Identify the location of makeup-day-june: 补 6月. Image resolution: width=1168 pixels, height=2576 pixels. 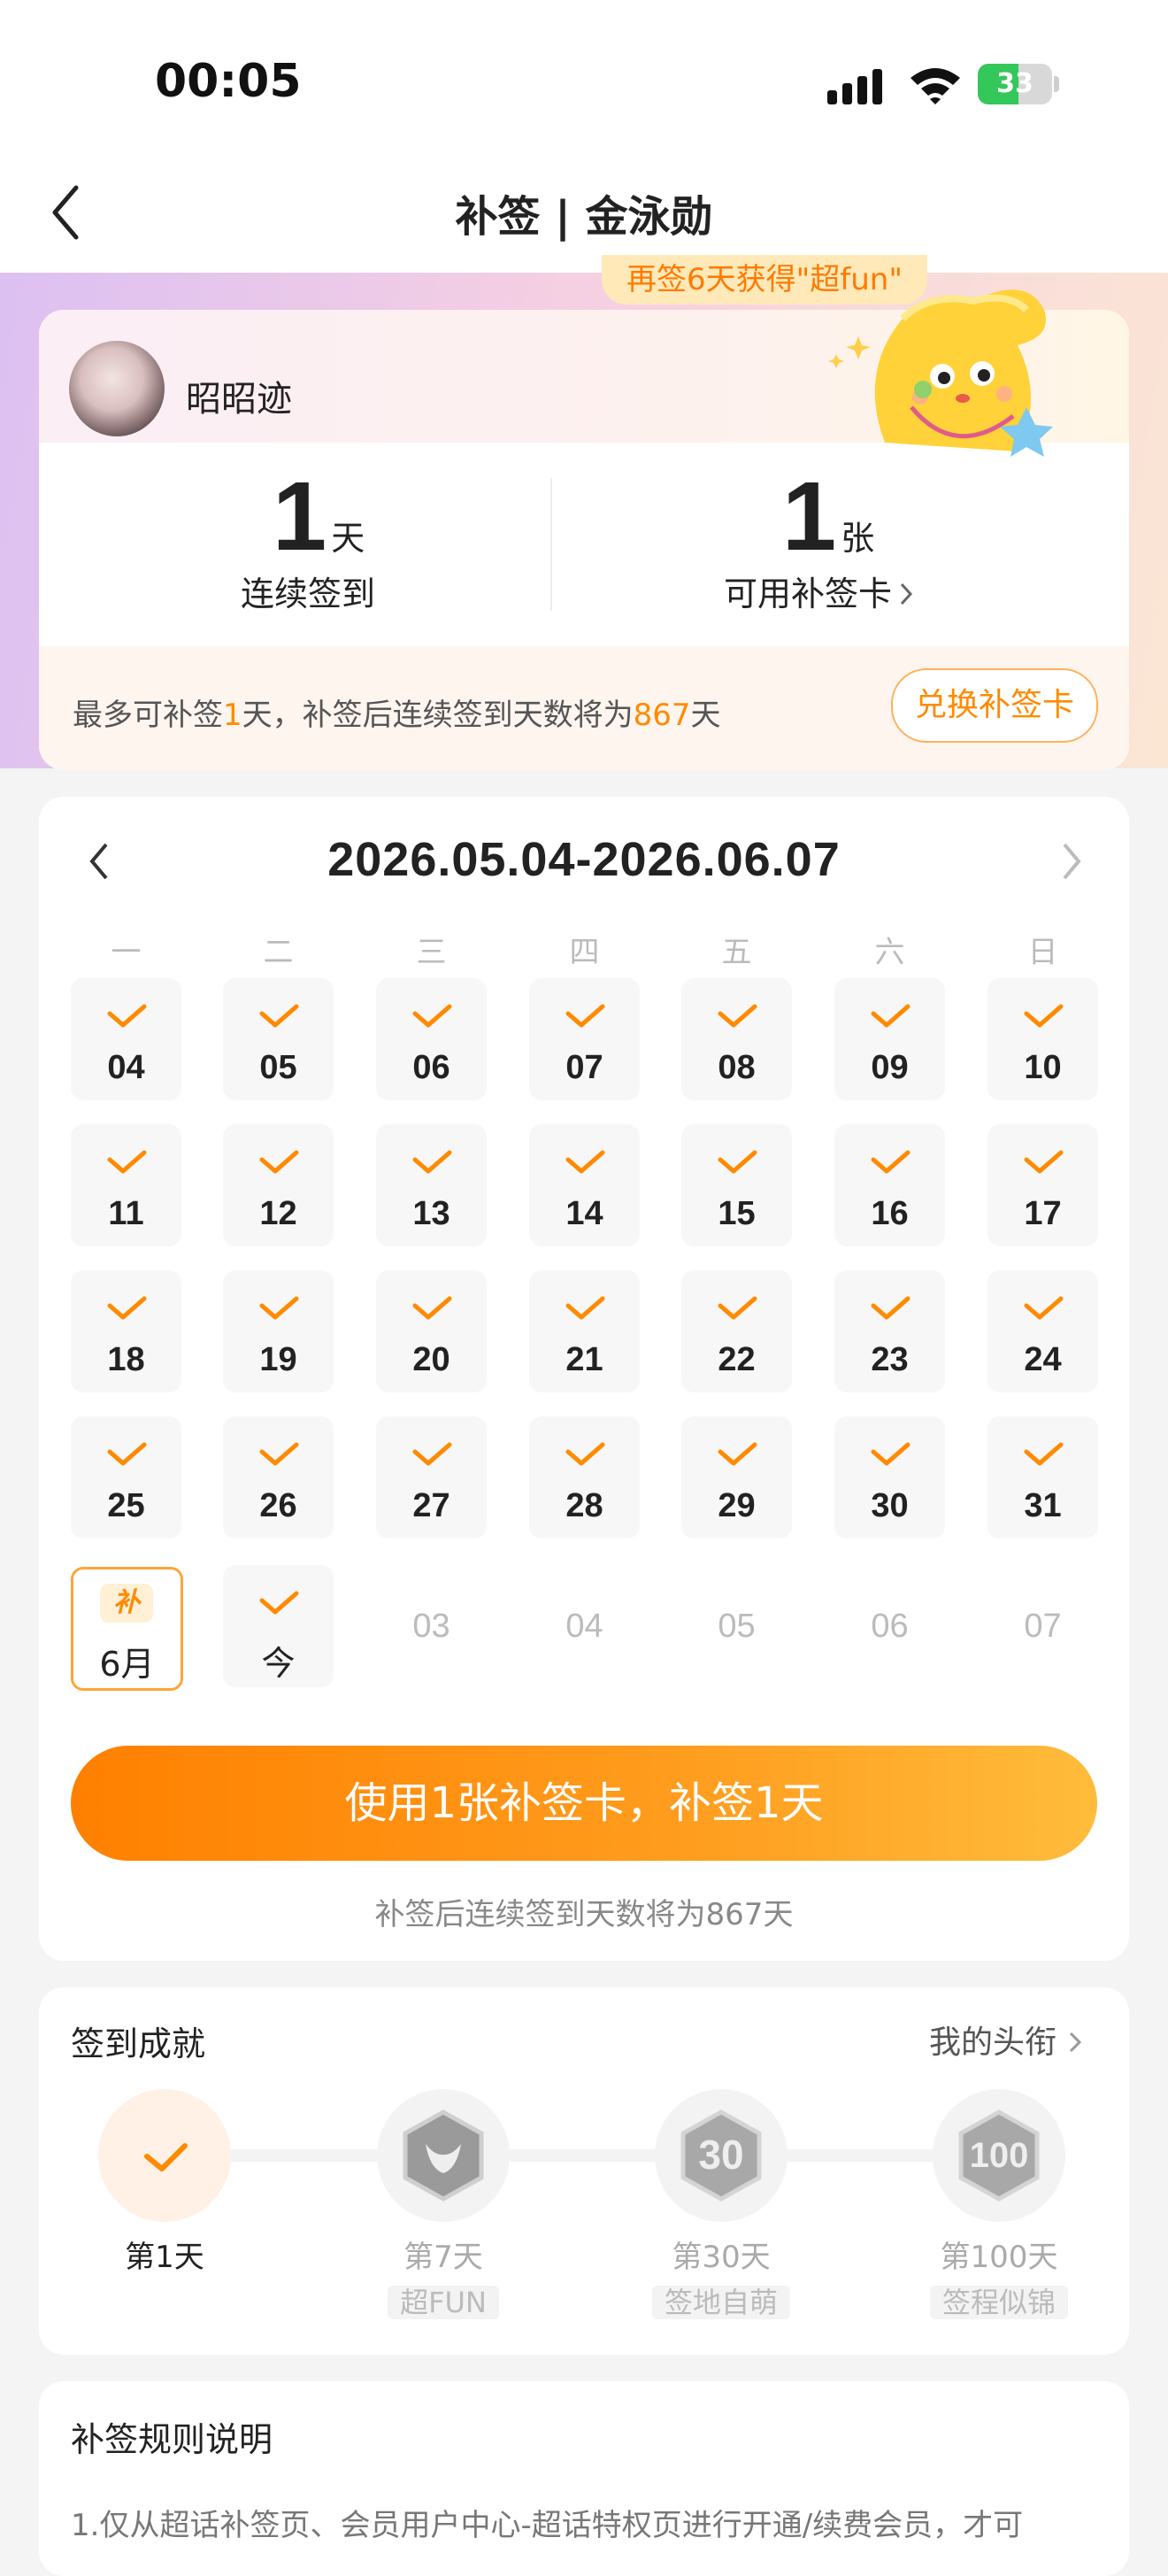
(127, 1629).